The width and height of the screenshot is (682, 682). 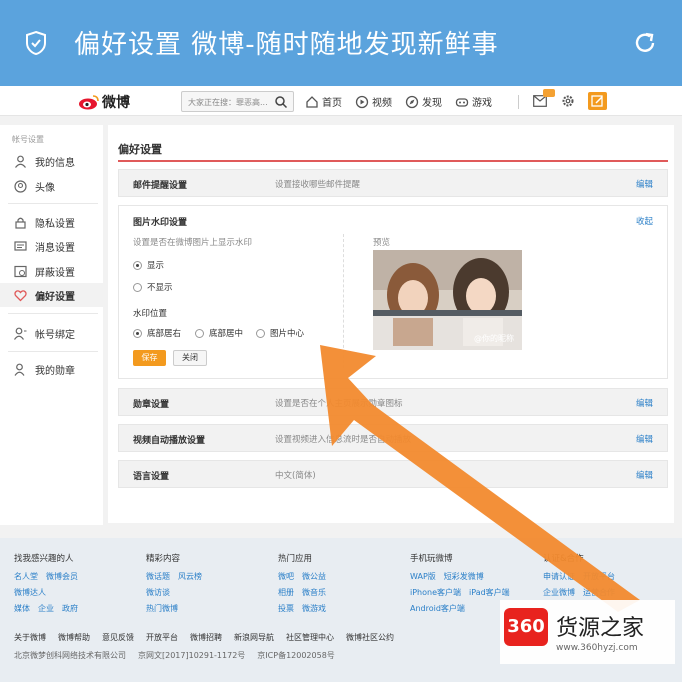 What do you see at coordinates (70, 608) in the screenshot?
I see `footer-link: 政府` at bounding box center [70, 608].